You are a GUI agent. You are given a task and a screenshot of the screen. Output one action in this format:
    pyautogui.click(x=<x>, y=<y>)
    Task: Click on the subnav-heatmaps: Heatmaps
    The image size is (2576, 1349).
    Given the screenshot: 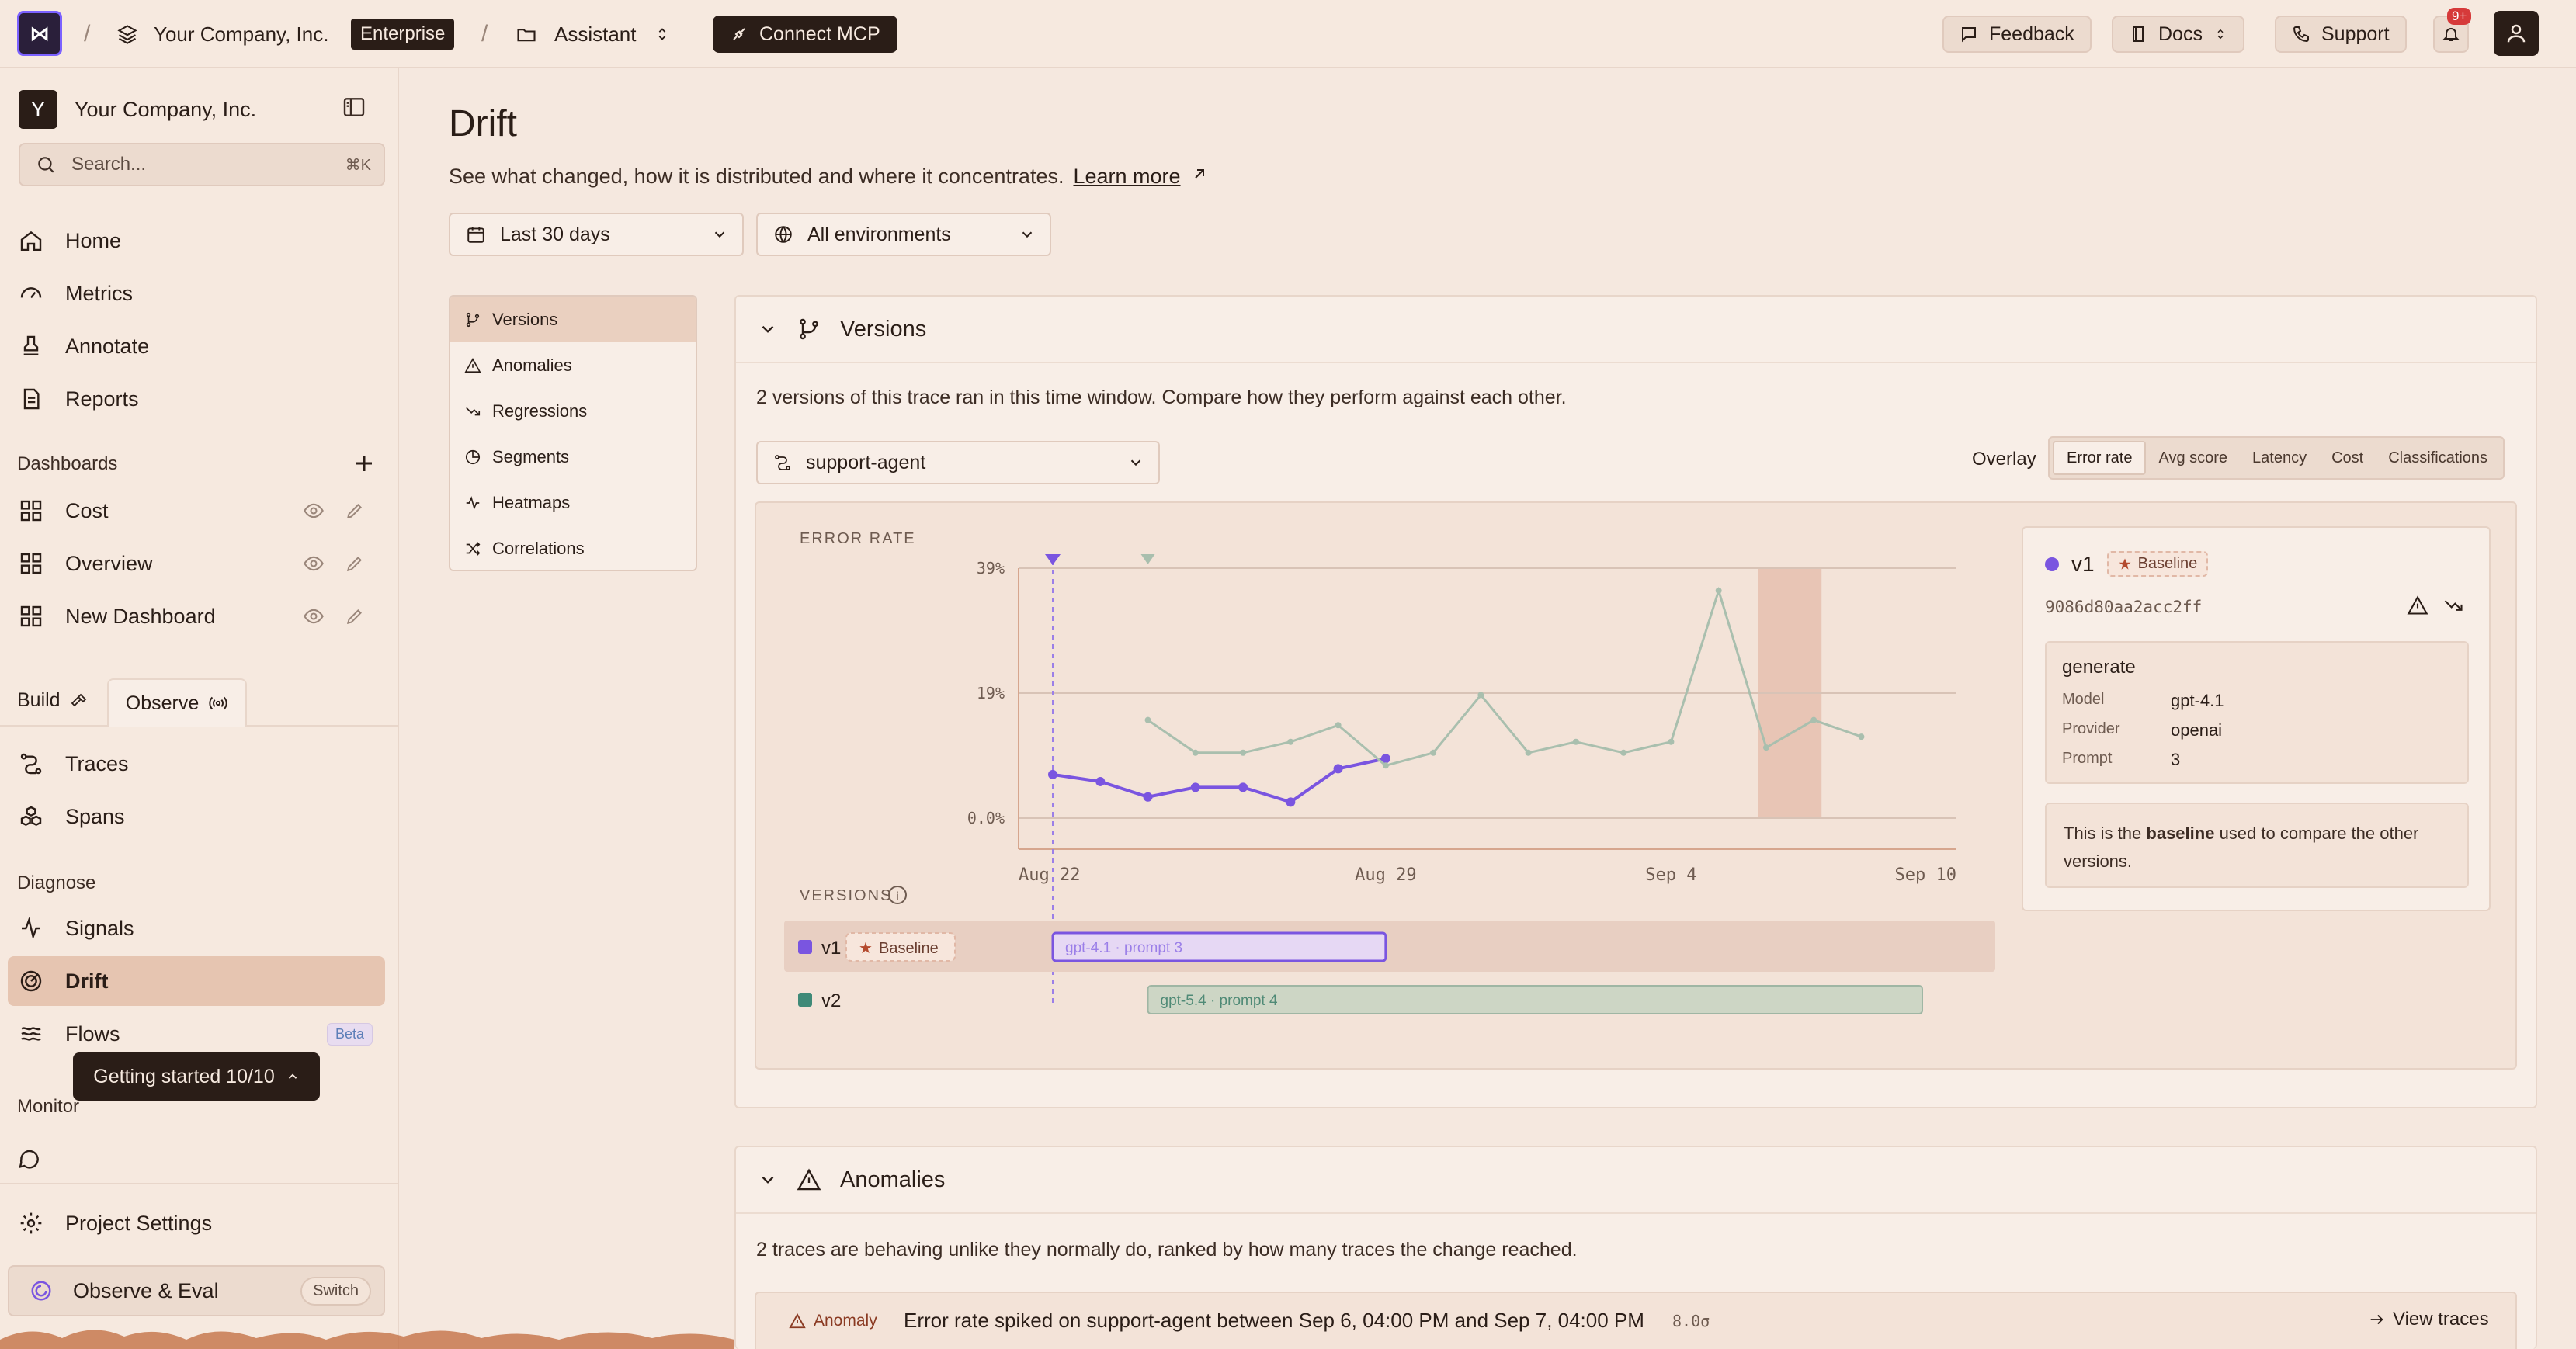 What is the action you would take?
    pyautogui.click(x=573, y=503)
    